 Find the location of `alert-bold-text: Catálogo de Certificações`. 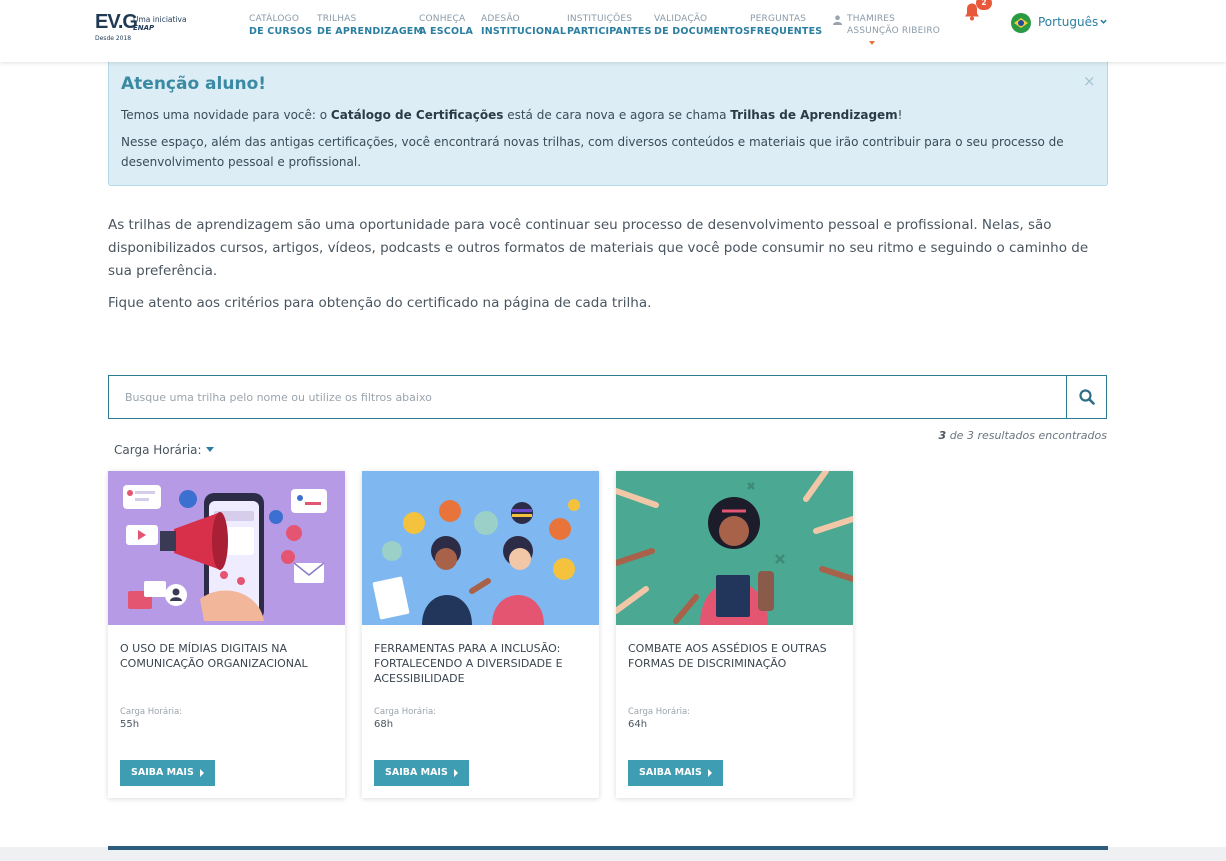

alert-bold-text: Catálogo de Certificações is located at coordinates (417, 115).